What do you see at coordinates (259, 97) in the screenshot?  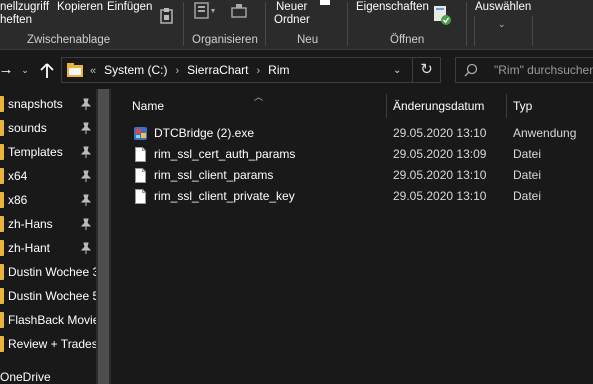 I see `sort-ascending-icon: ︿` at bounding box center [259, 97].